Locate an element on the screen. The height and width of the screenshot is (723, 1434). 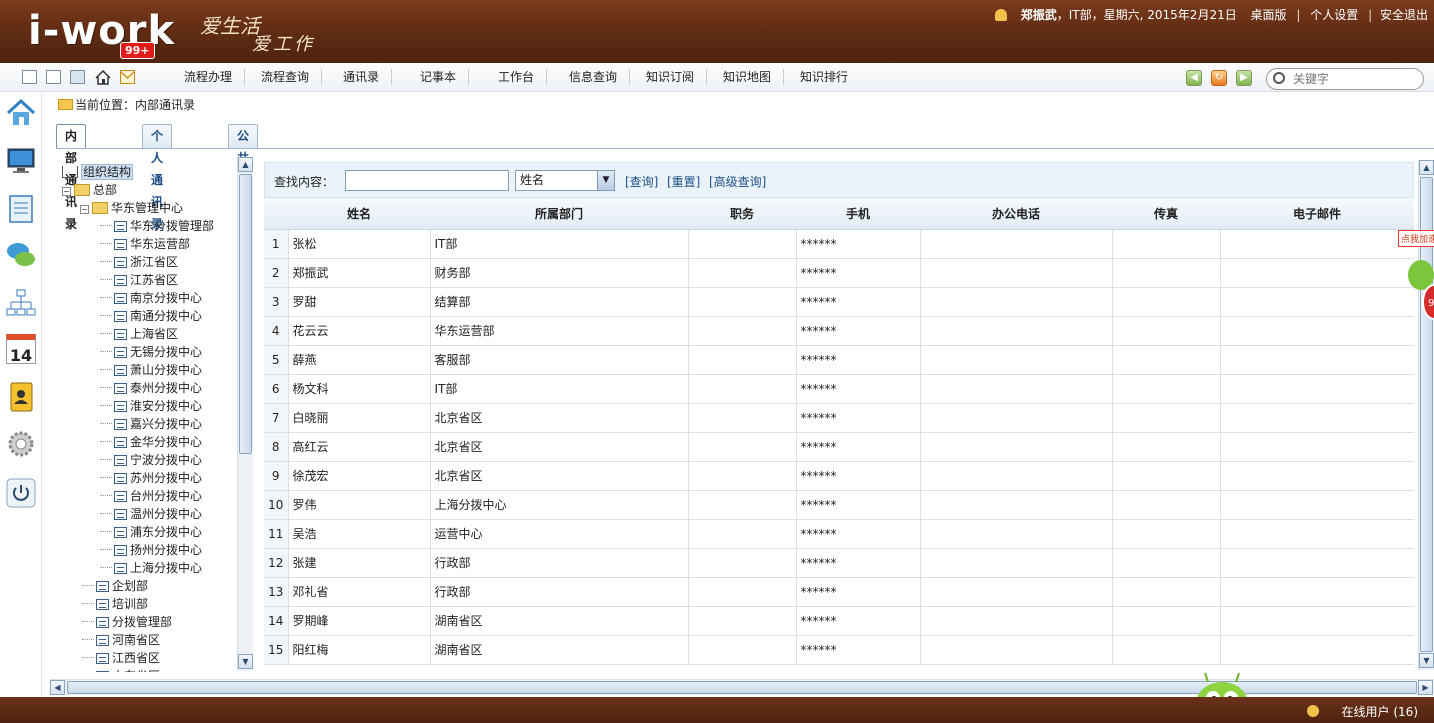
tab-public-contacts: 公共通讯录 is located at coordinates (243, 177).